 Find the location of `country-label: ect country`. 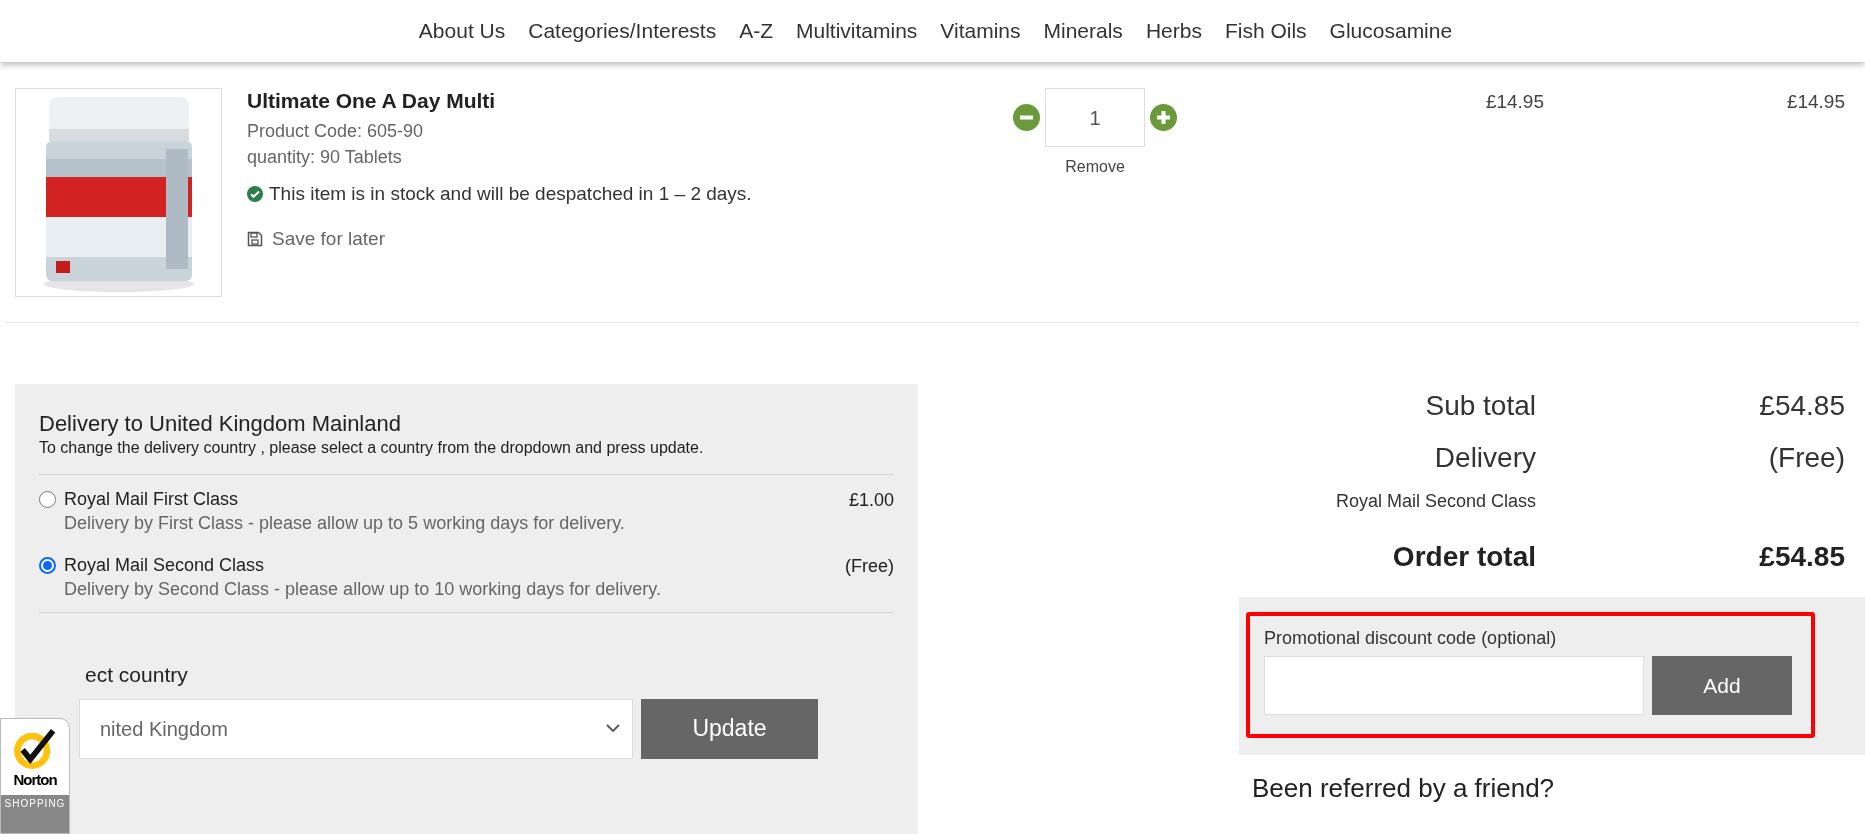

country-label: ect country is located at coordinates (136, 675).